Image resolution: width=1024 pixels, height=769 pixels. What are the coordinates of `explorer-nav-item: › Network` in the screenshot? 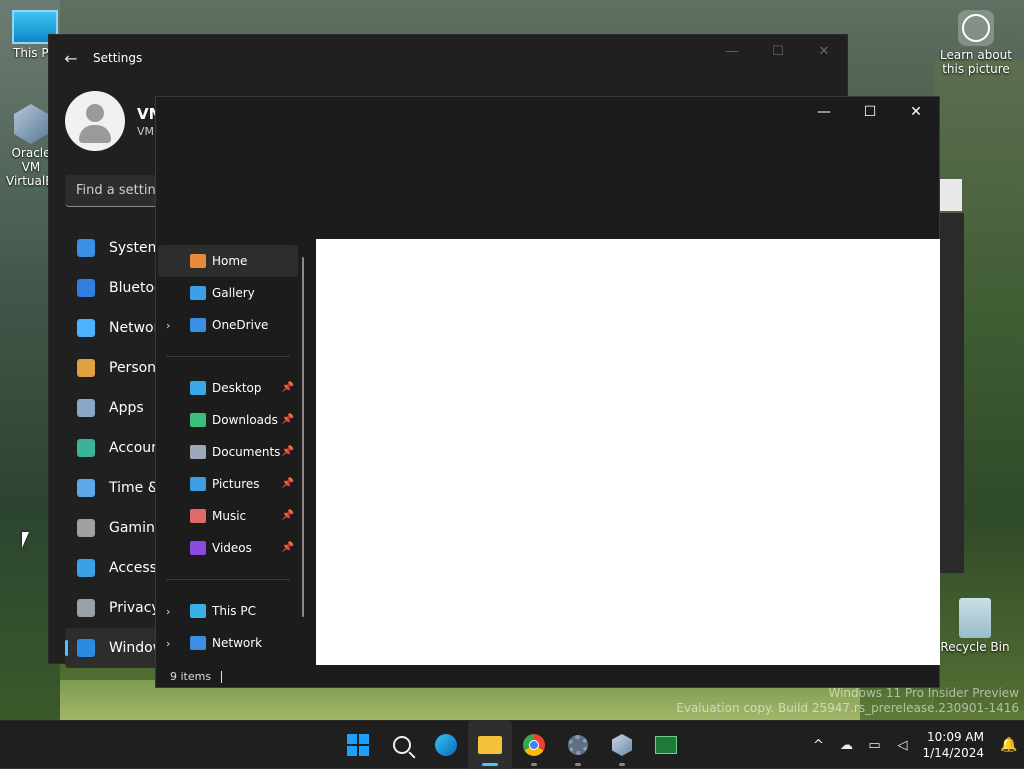 It's located at (228, 643).